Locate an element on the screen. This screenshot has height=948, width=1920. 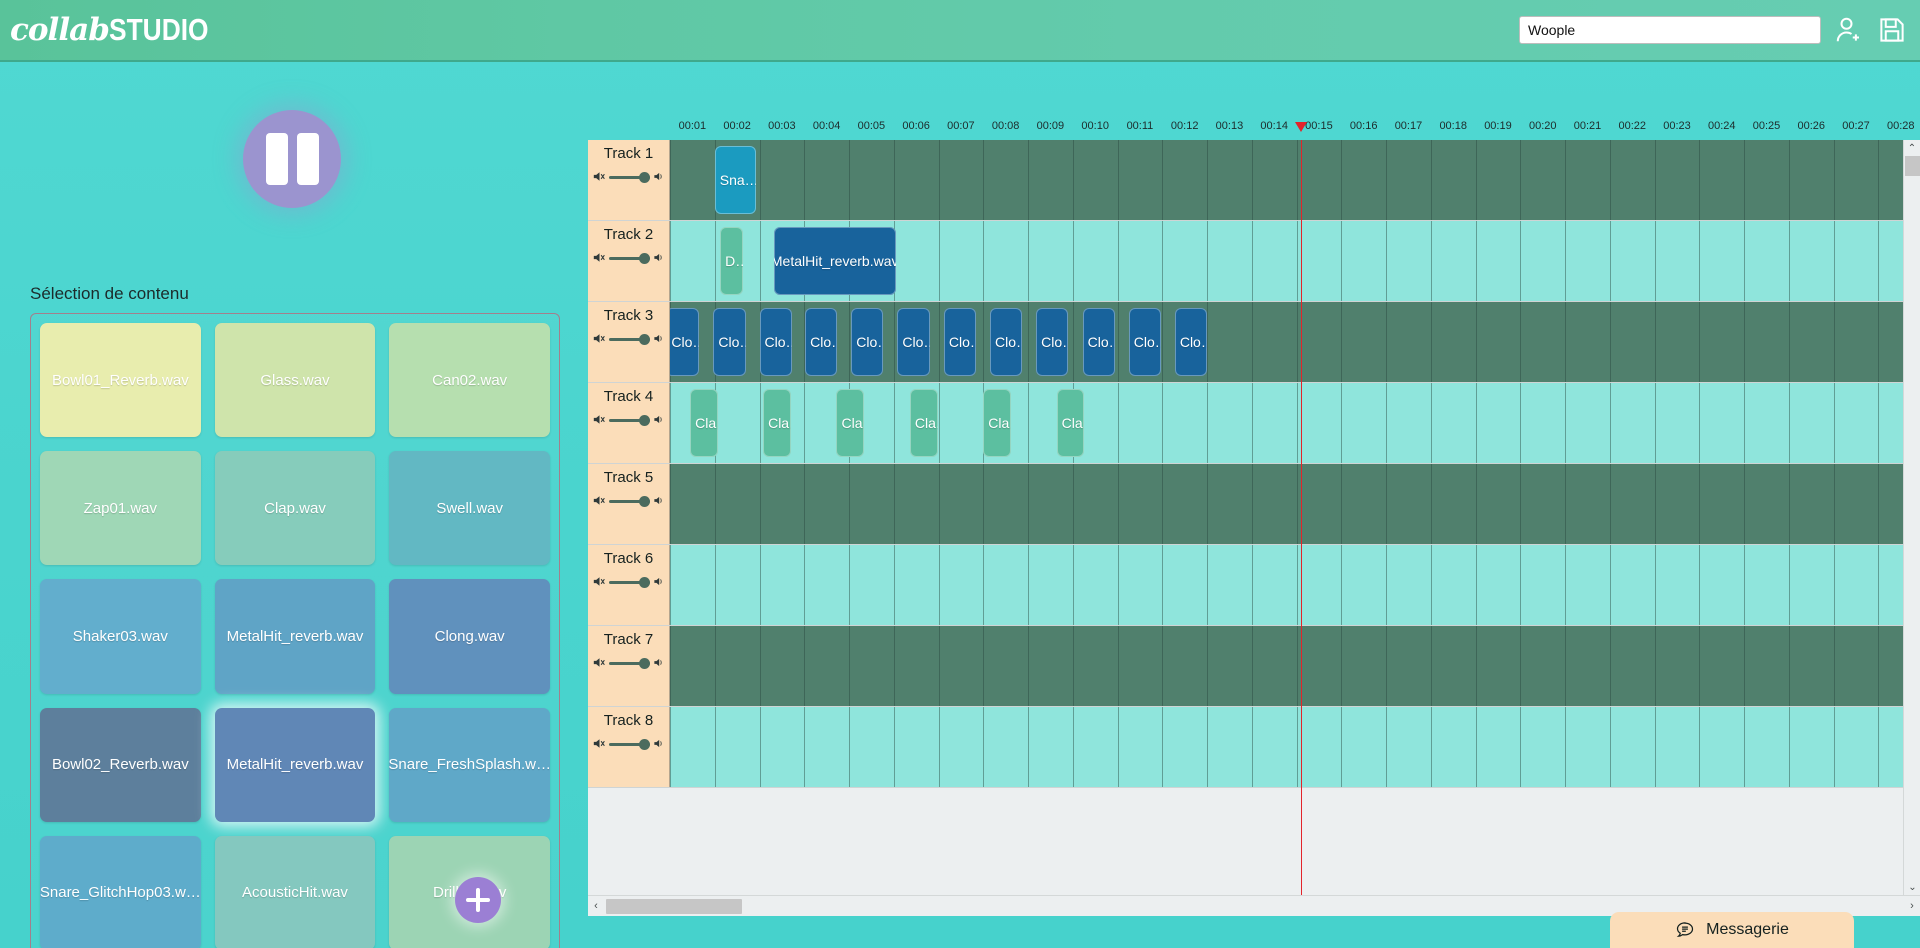
messaging-panel-toggle: Messagerie is located at coordinates (1732, 930).